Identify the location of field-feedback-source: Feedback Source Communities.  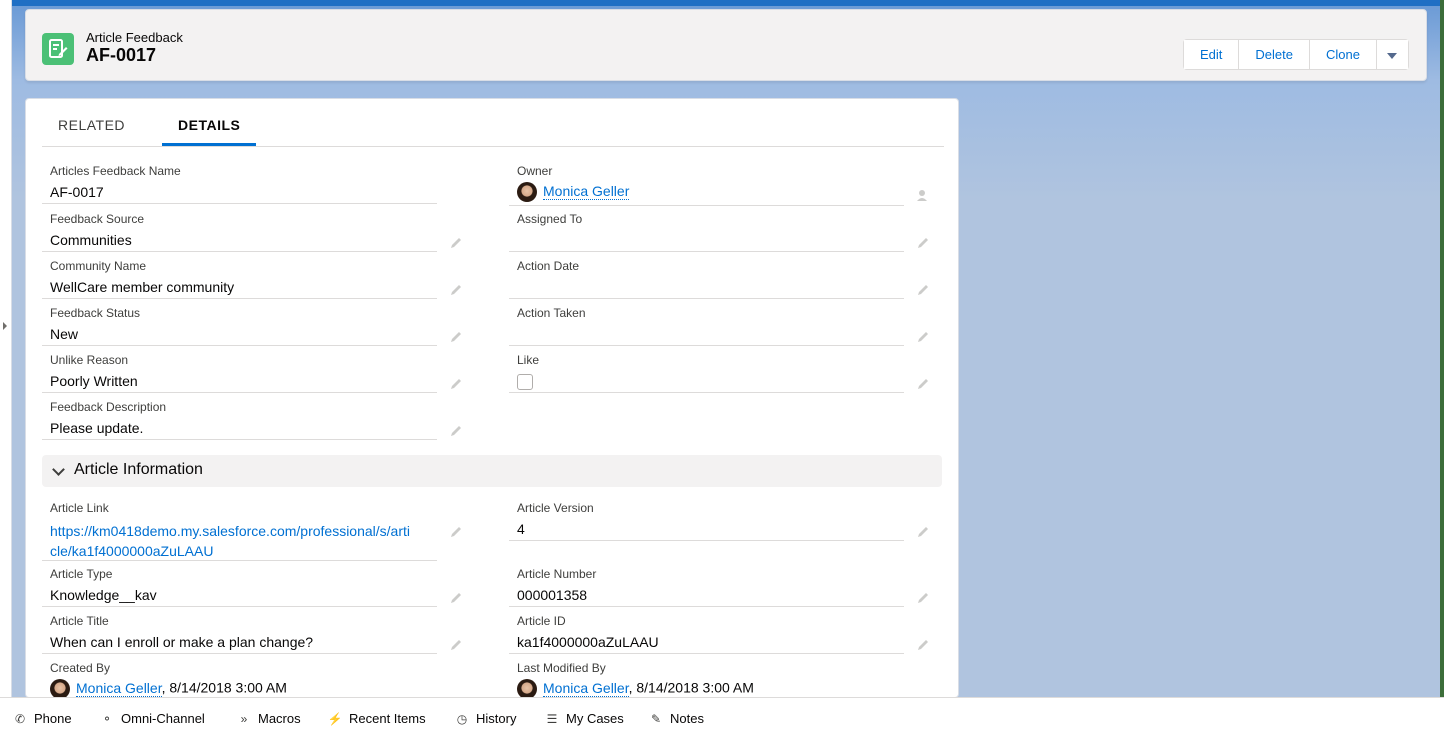
(239, 232).